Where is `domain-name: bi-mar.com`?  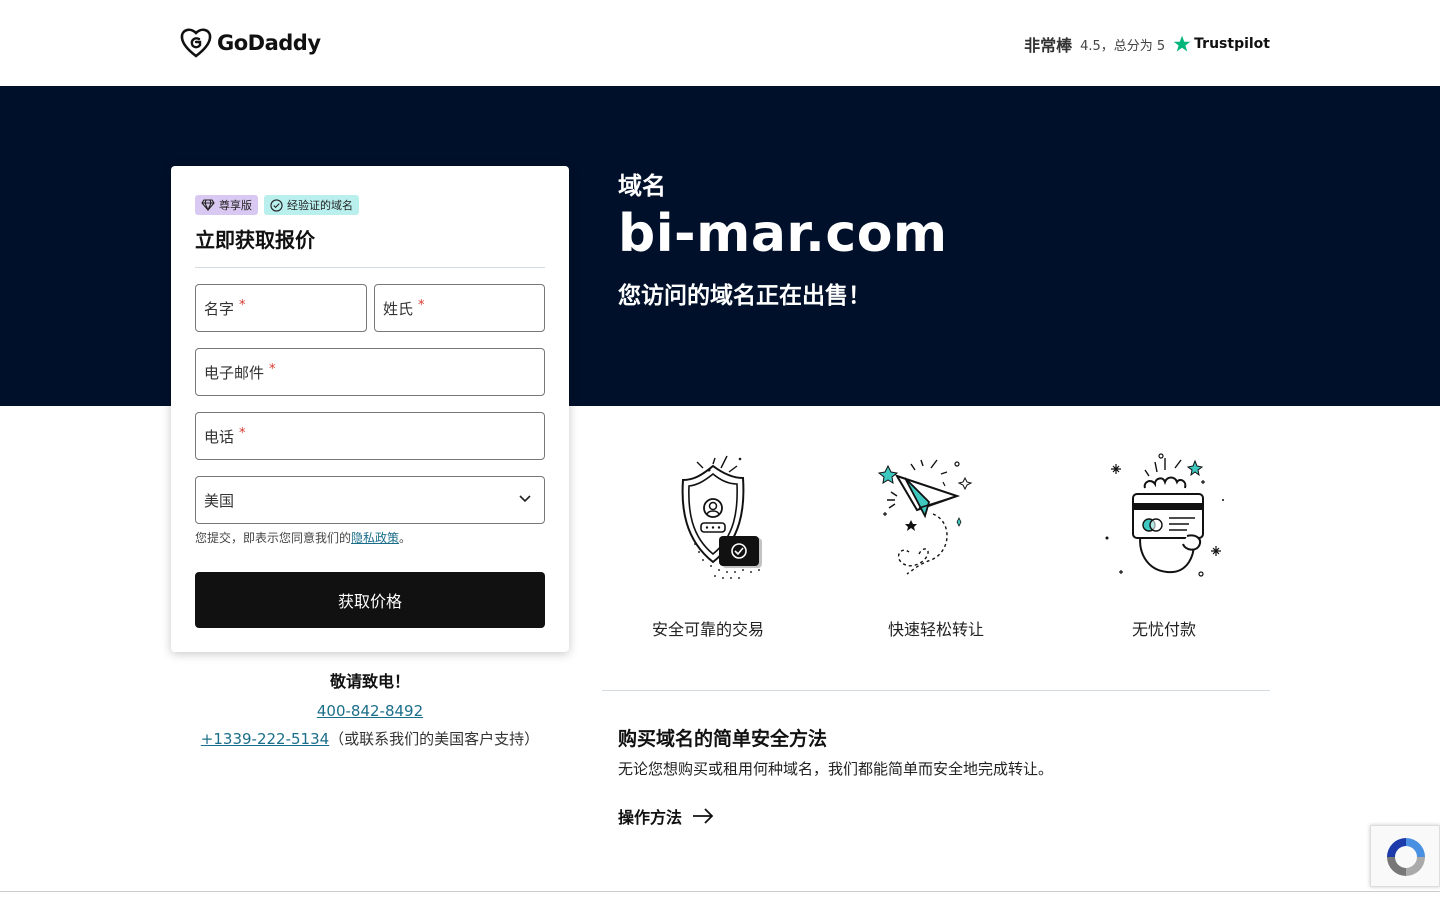 domain-name: bi-mar.com is located at coordinates (783, 234).